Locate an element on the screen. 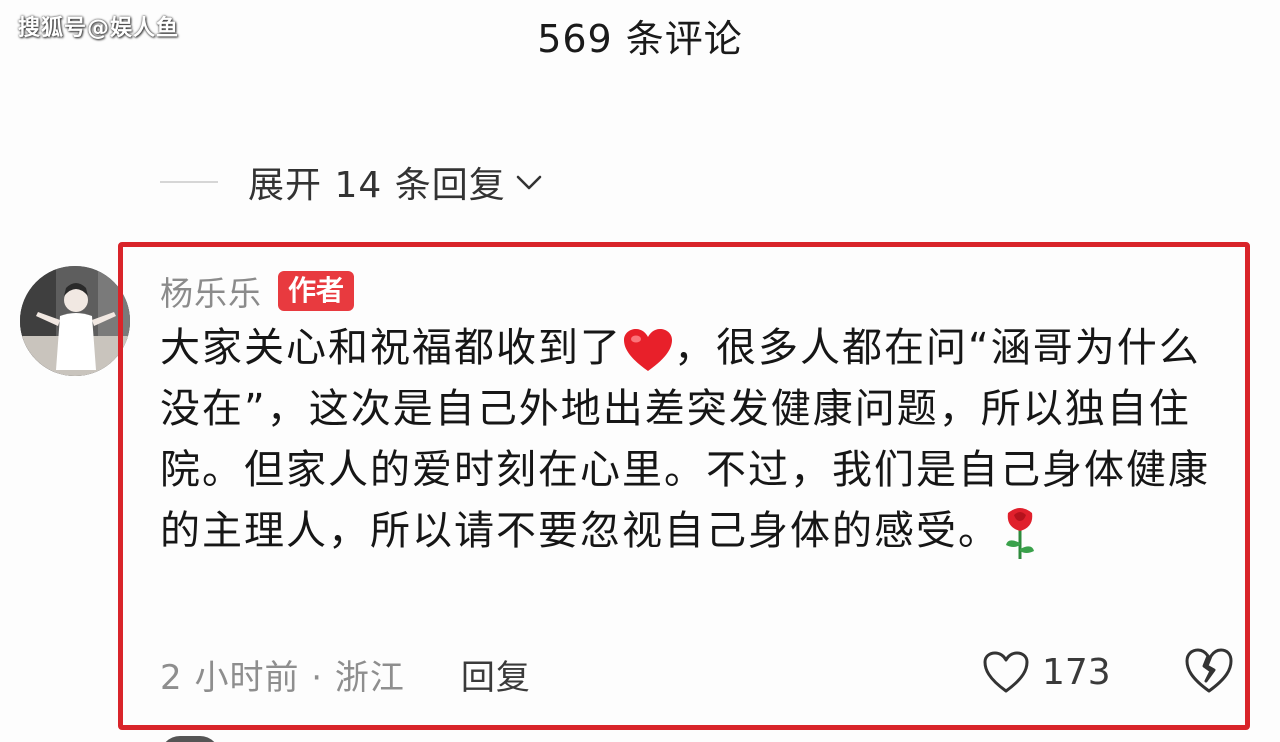  author-badge: 作者 is located at coordinates (316, 291).